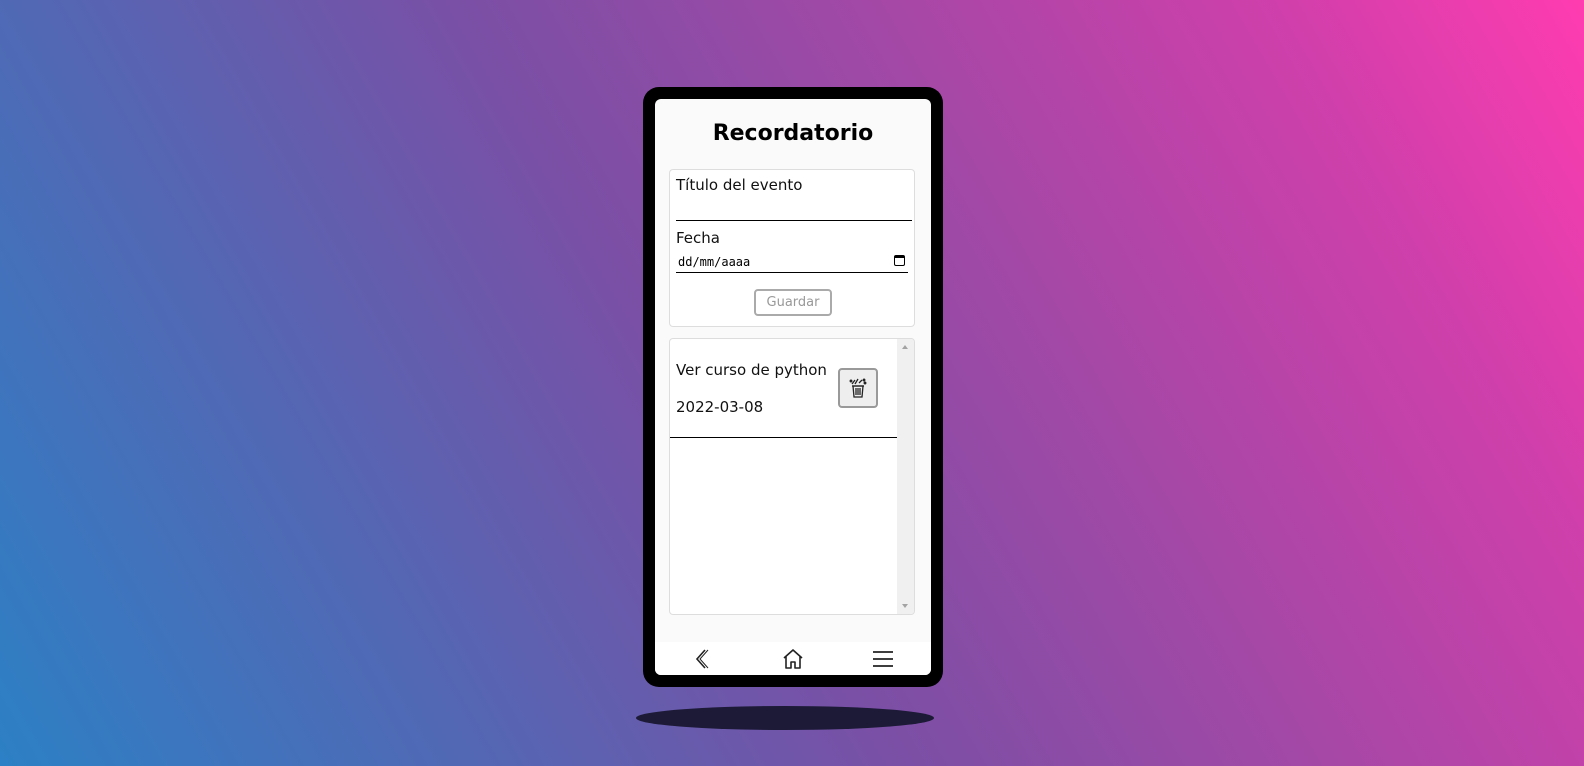 The height and width of the screenshot is (766, 1584). What do you see at coordinates (905, 347) in the screenshot?
I see `scroll-up-icon` at bounding box center [905, 347].